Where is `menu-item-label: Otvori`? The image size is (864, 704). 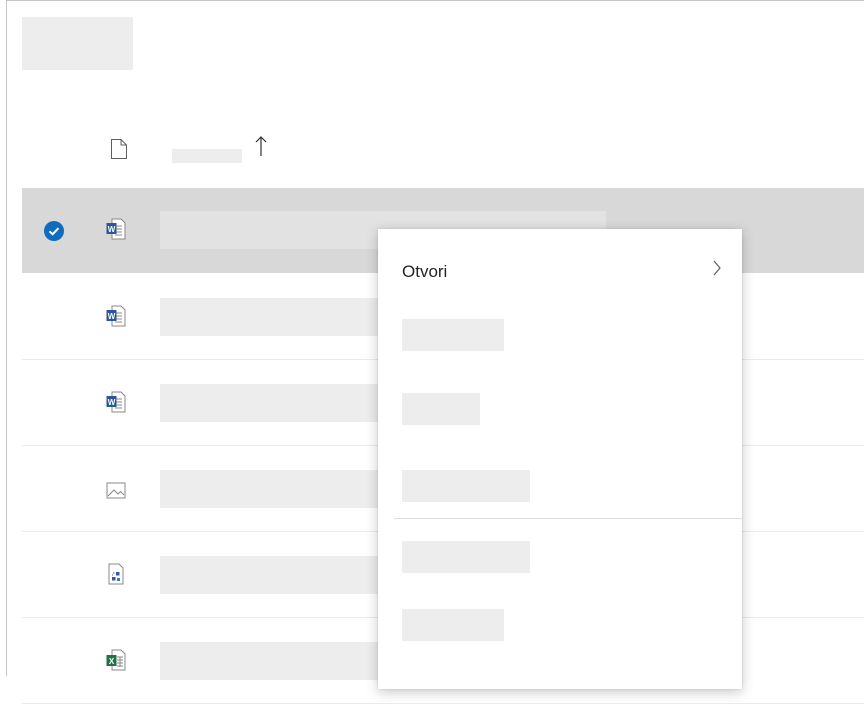
menu-item-label: Otvori is located at coordinates (425, 271).